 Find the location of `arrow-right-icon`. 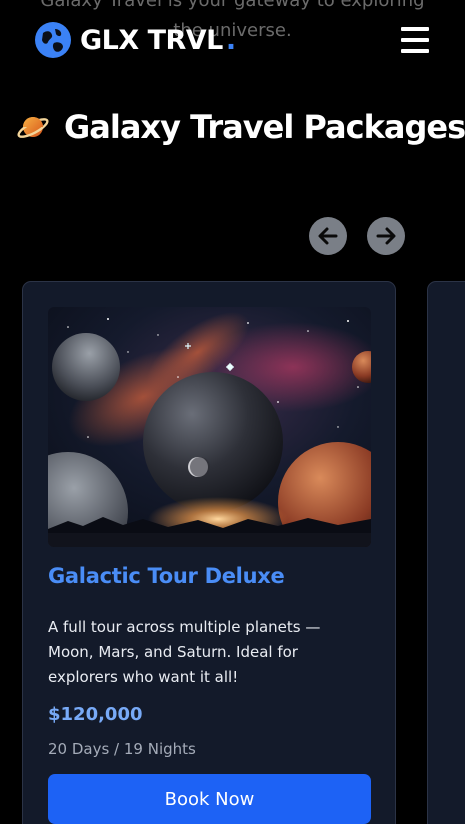

arrow-right-icon is located at coordinates (386, 236).